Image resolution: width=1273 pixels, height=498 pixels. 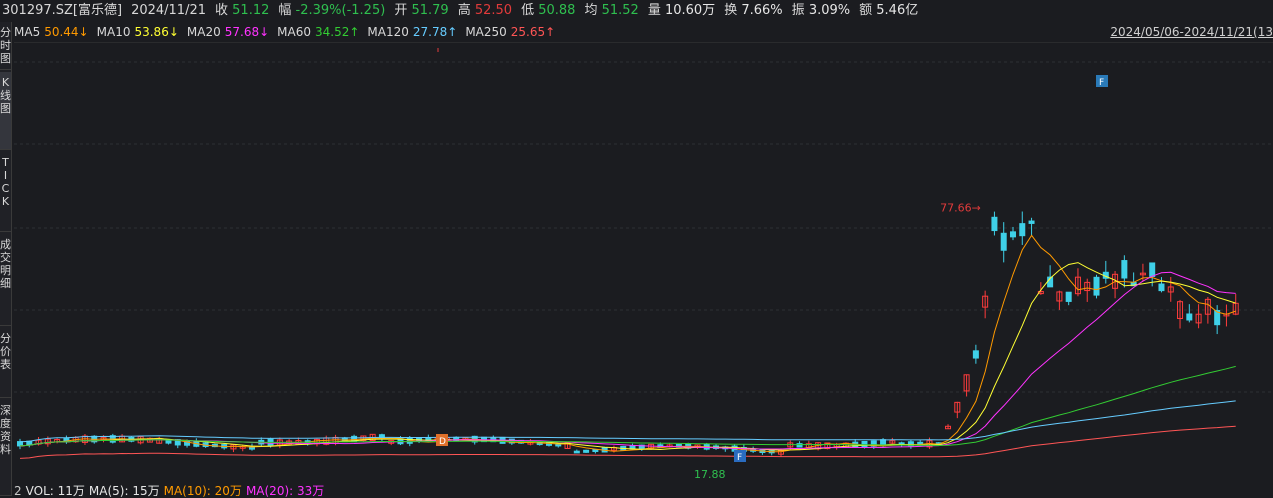 What do you see at coordinates (762, 10) in the screenshot?
I see `turnover-value: 7.66%` at bounding box center [762, 10].